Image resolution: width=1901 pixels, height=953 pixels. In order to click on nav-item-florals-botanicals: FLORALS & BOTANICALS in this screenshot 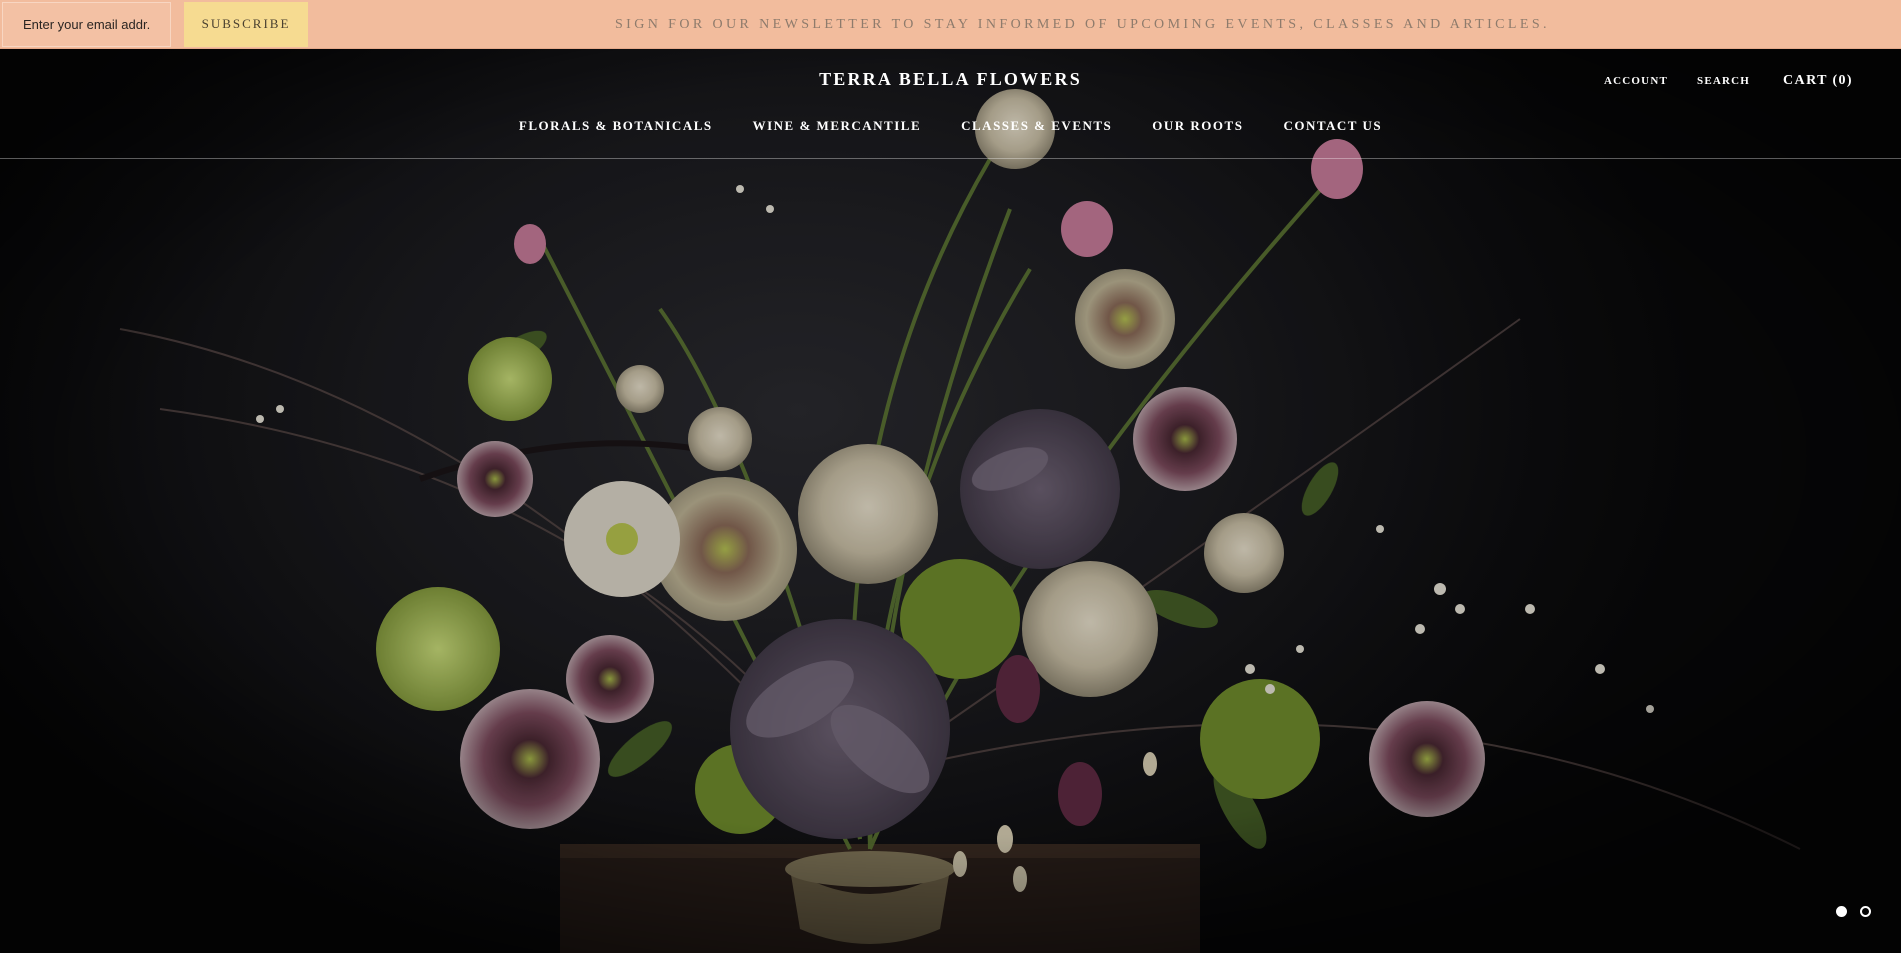, I will do `click(616, 126)`.